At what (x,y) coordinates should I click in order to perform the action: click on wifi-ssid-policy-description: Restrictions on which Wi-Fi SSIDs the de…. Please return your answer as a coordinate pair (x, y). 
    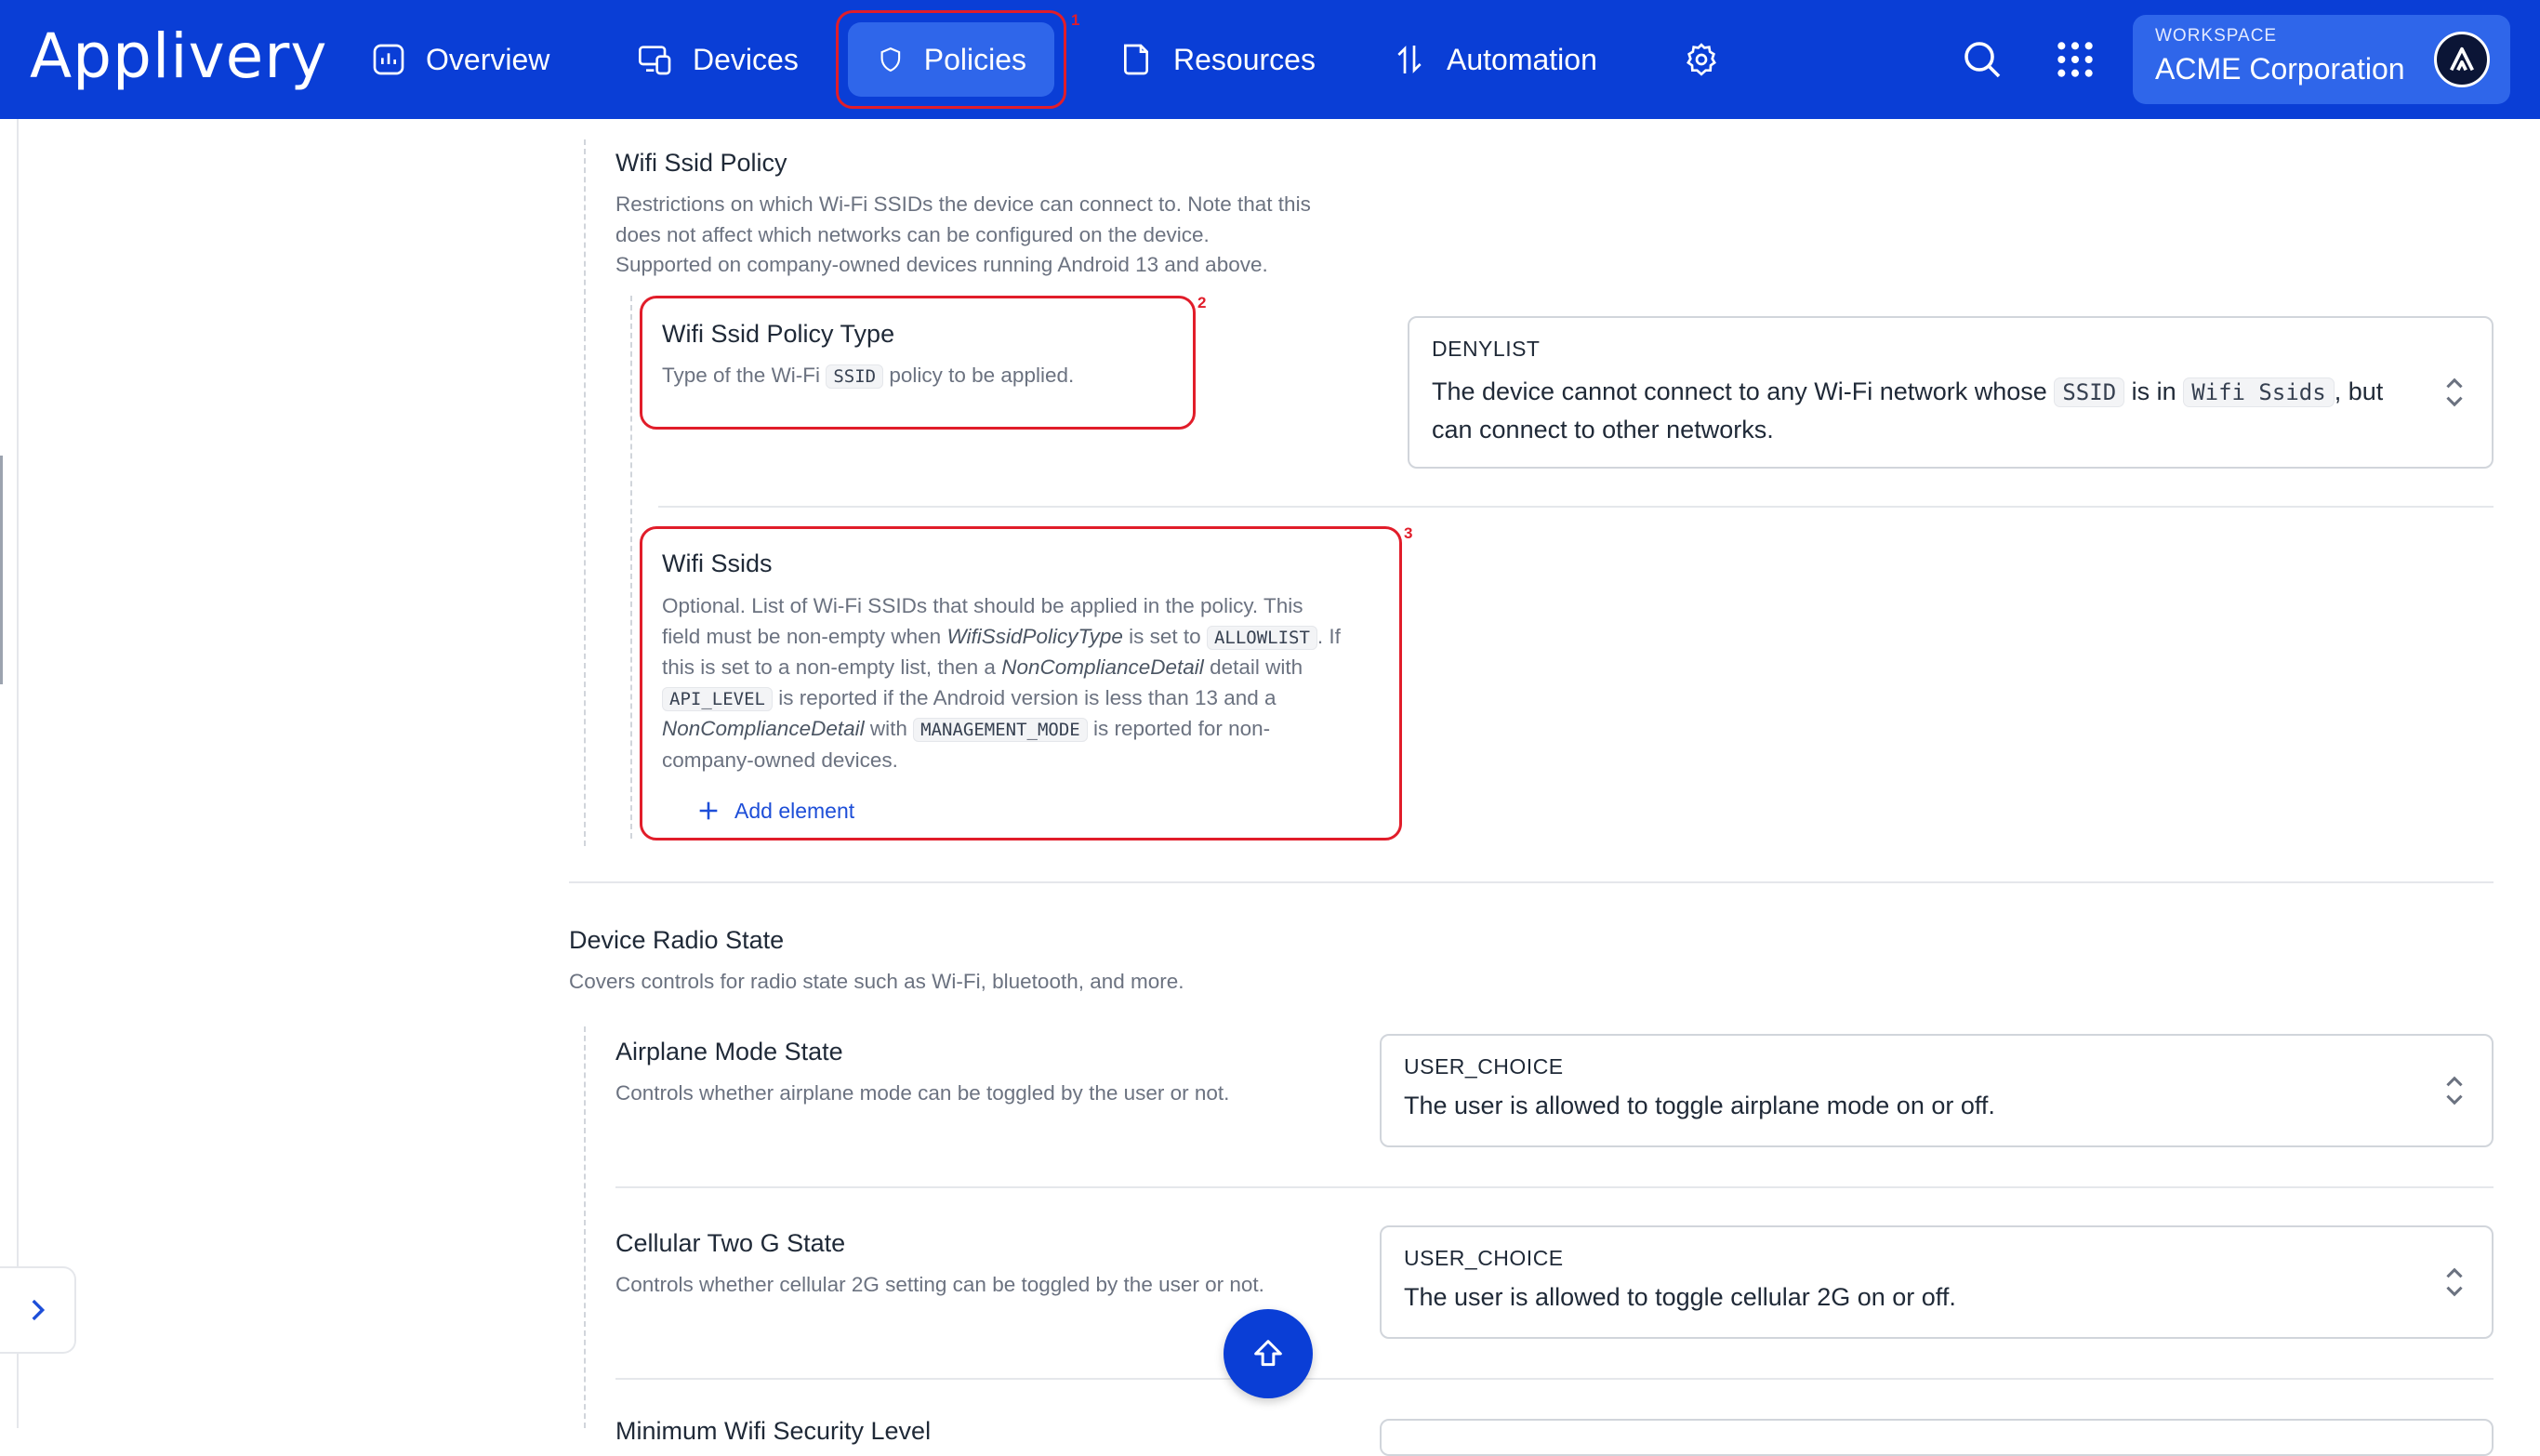
    Looking at the image, I should click on (987, 235).